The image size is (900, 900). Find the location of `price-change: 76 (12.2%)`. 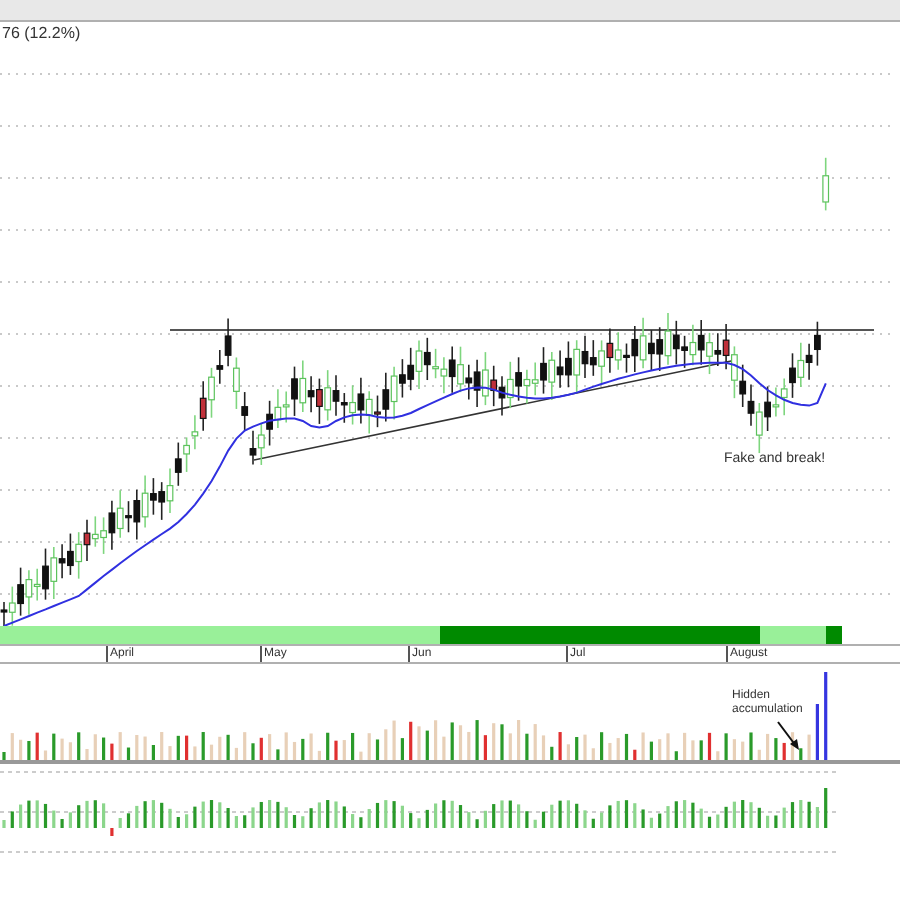

price-change: 76 (12.2%) is located at coordinates (41, 34).